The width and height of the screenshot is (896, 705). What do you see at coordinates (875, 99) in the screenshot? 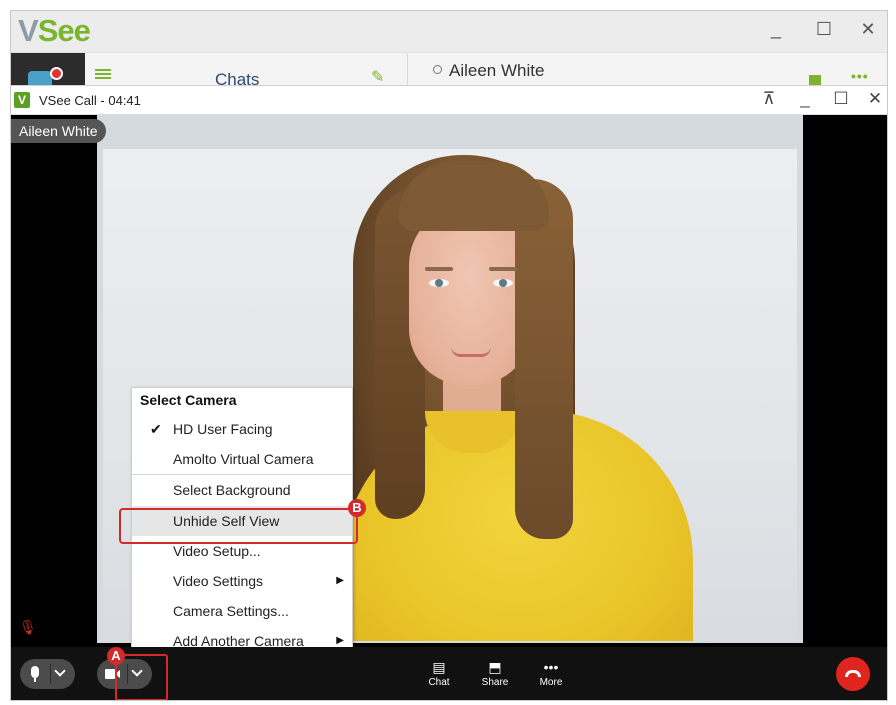
I see `call-close-button: ✕` at bounding box center [875, 99].